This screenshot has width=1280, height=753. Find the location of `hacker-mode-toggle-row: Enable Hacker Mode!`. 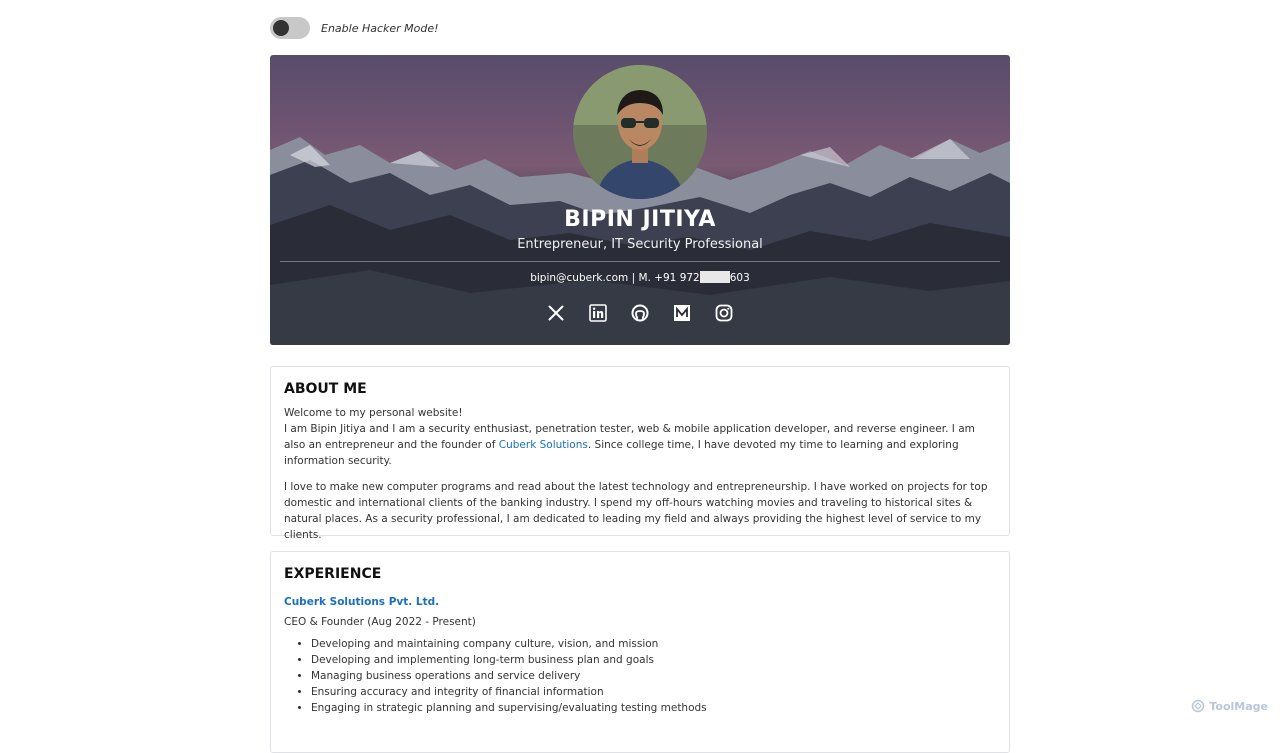

hacker-mode-toggle-row: Enable Hacker Mode! is located at coordinates (354, 28).